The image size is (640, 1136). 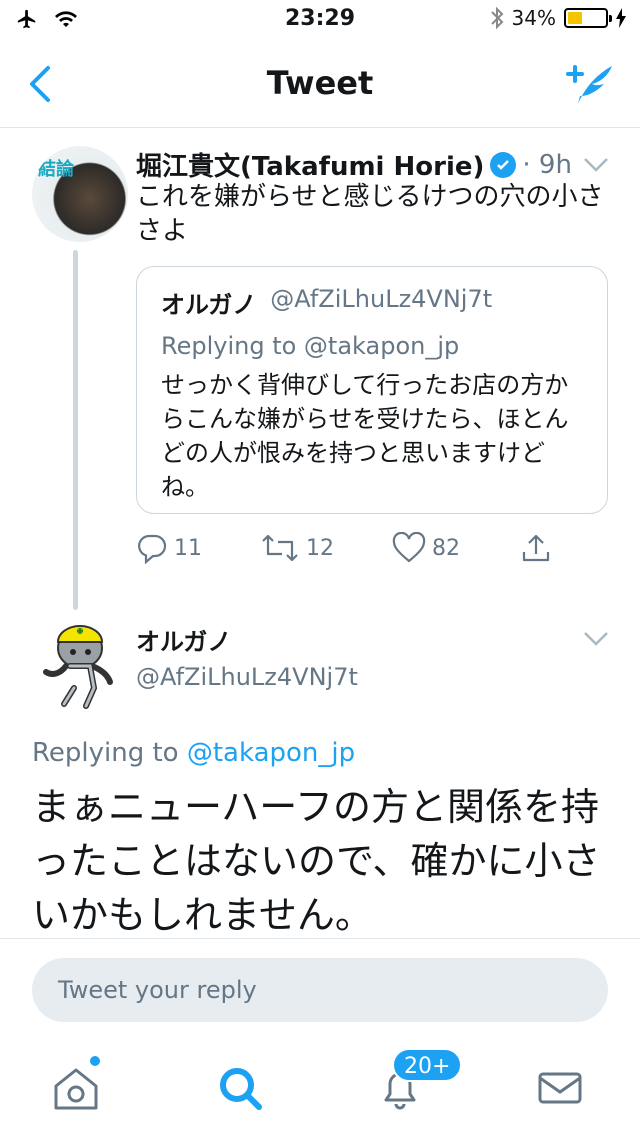 What do you see at coordinates (271, 753) in the screenshot?
I see `replying-mention-link: @takapon_jp` at bounding box center [271, 753].